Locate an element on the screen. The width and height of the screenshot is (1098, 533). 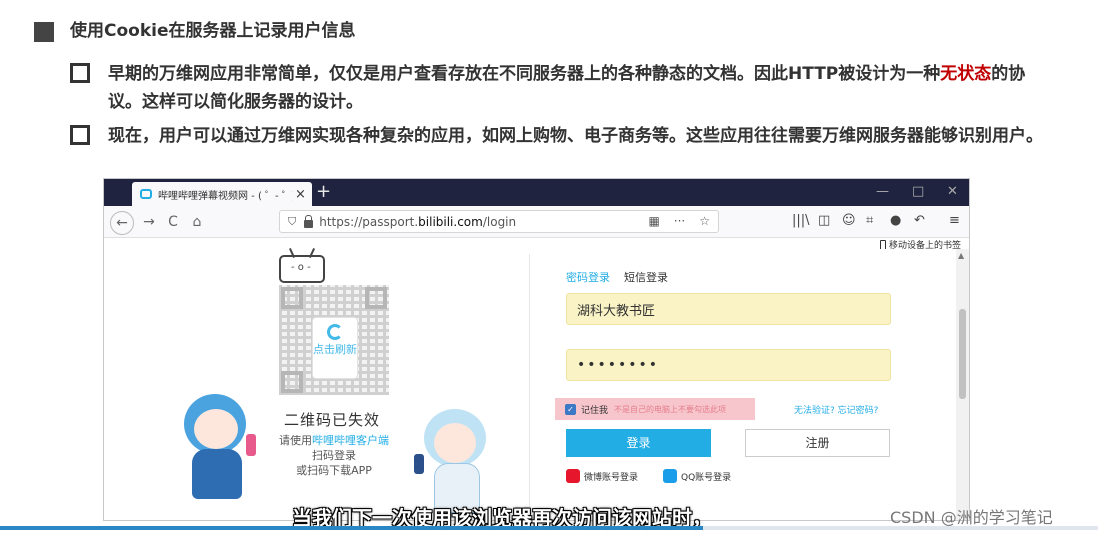
screenshot-icon: ⌗ is located at coordinates (869, 220).